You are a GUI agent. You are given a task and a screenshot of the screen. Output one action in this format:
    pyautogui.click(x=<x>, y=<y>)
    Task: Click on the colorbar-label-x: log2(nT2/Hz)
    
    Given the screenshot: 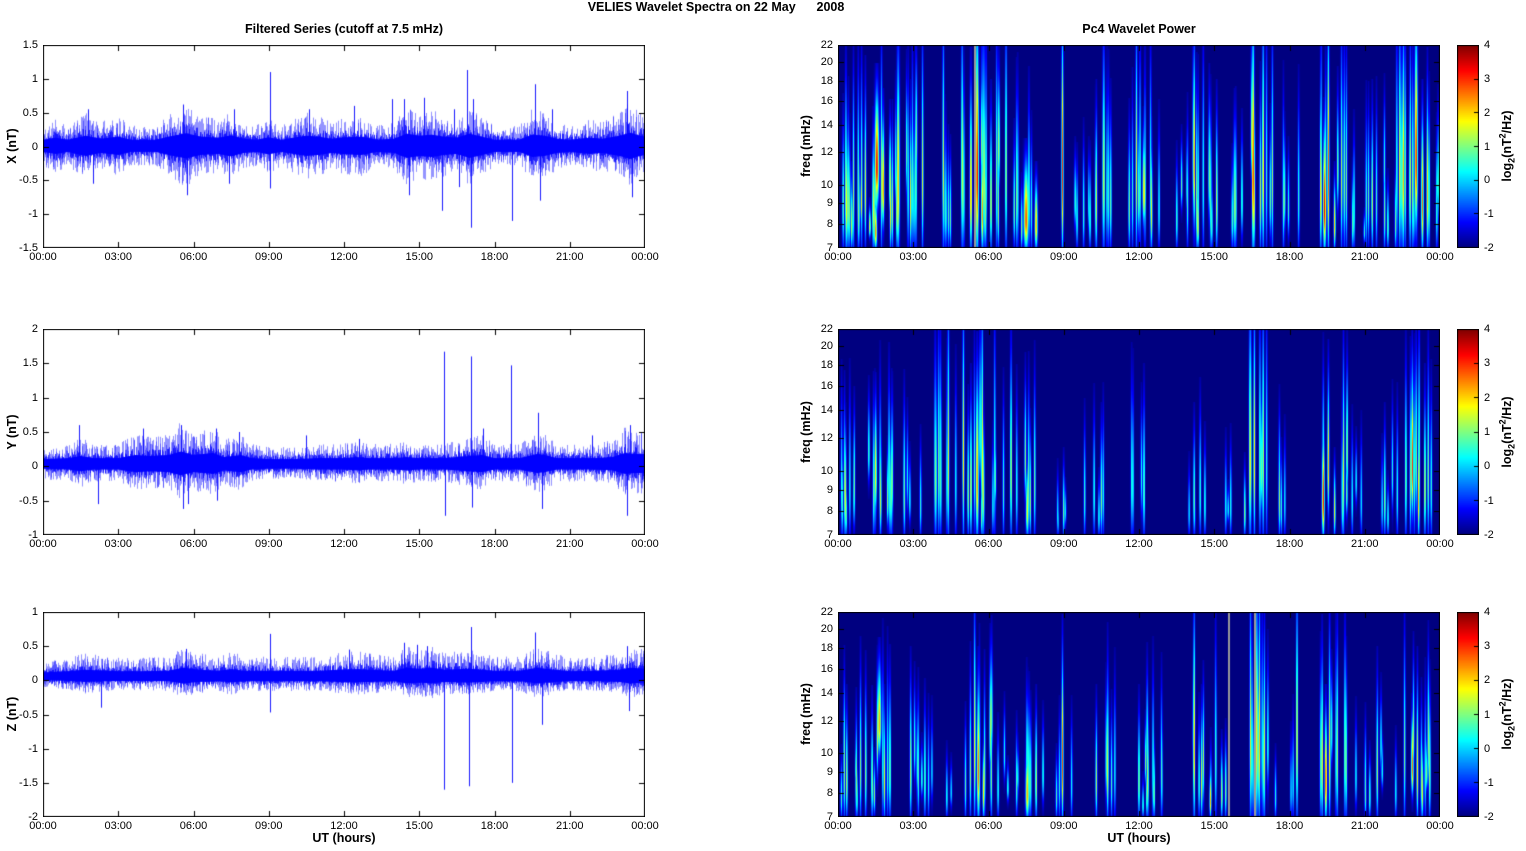 What is the action you would take?
    pyautogui.click(x=1507, y=146)
    